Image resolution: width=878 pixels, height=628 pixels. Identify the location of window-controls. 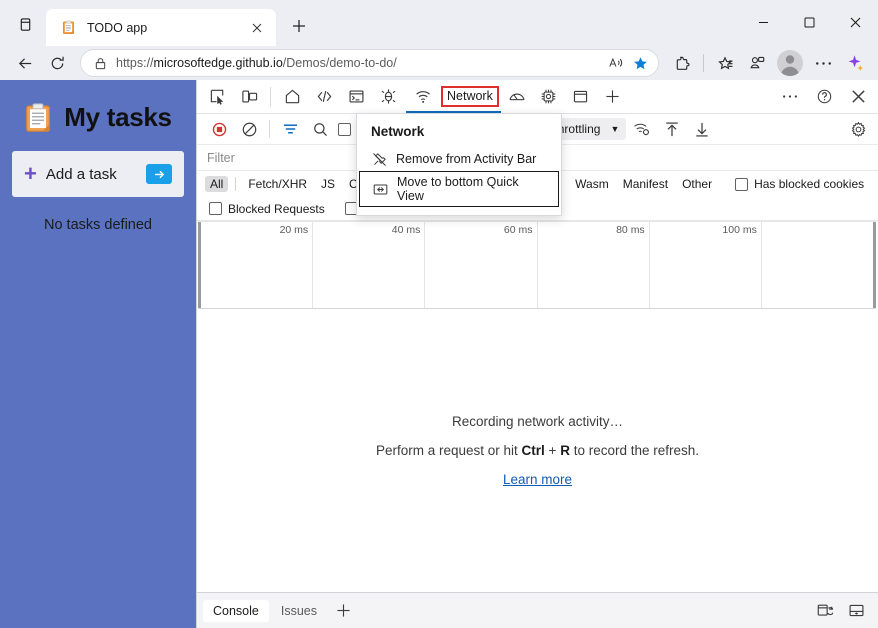
(809, 22).